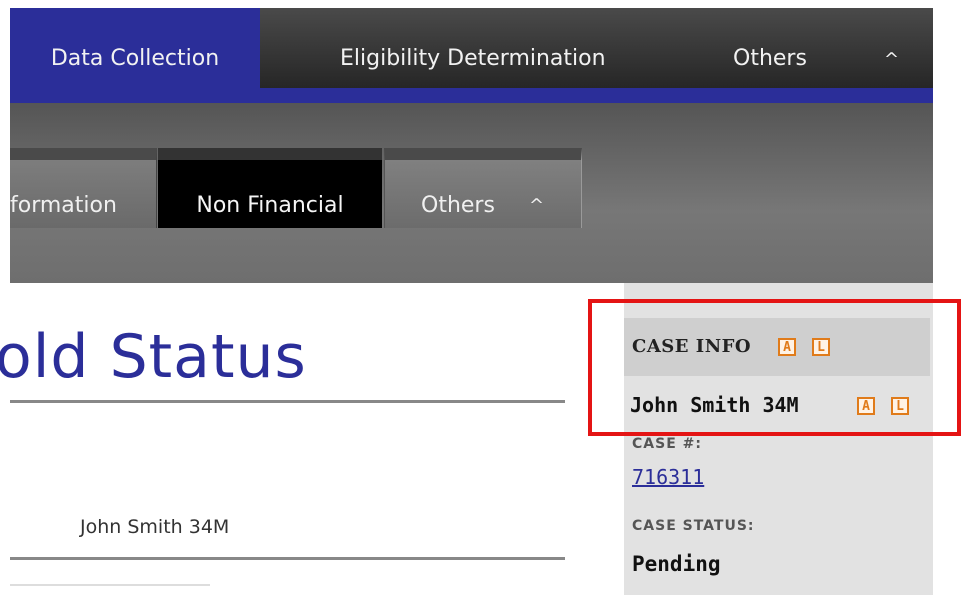 The height and width of the screenshot is (595, 965). Describe the element at coordinates (471, 95) in the screenshot. I see `top-nav-underline` at that location.